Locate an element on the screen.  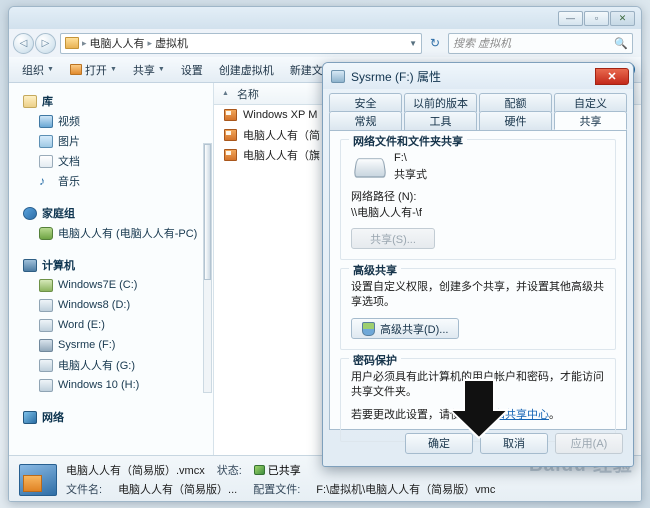
sidebar-item-network: 网络 is located at coordinates (111, 417).